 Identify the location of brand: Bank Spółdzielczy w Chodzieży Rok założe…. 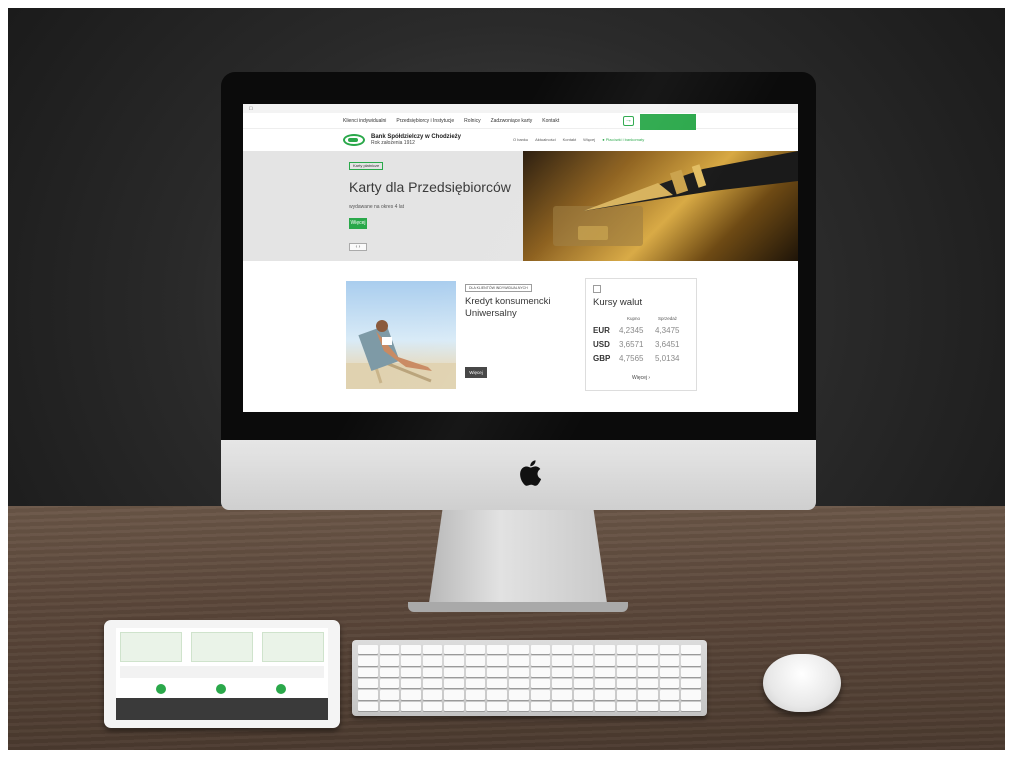
(416, 140).